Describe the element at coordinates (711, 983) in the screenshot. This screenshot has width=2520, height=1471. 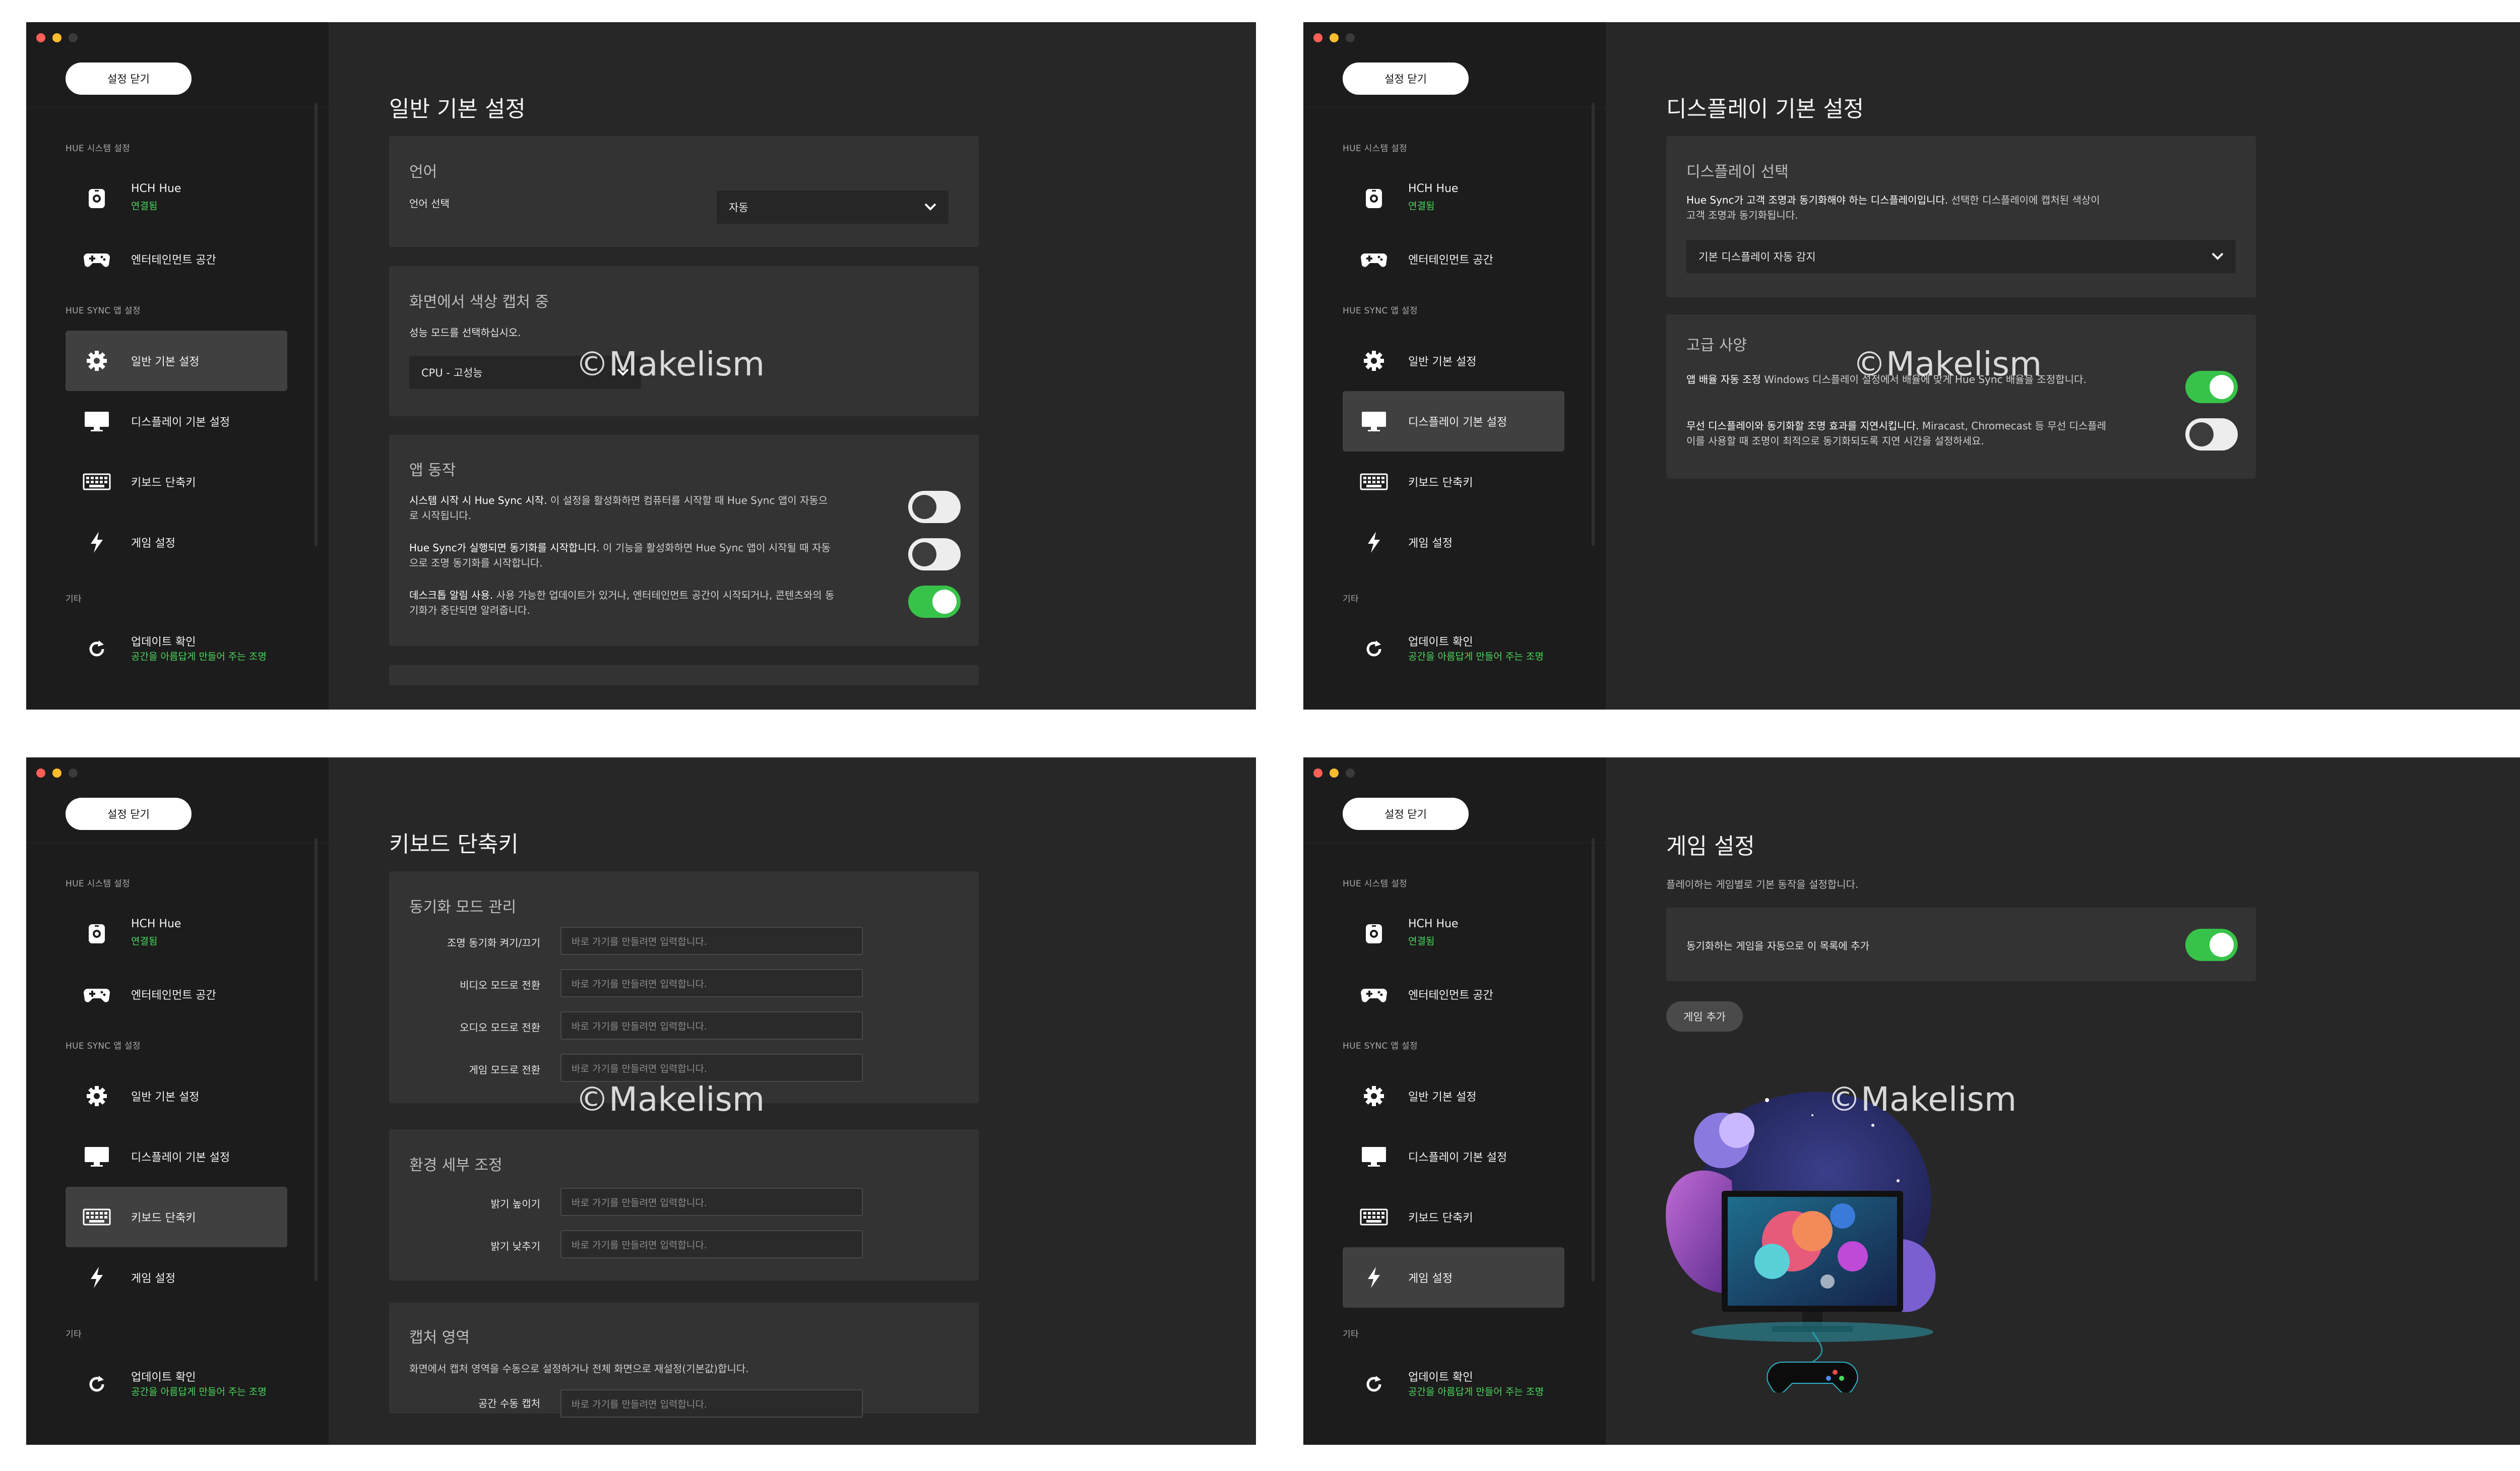
I see `shortcut-input-video-mode: 바로 가기를 만들려면 입력합니다.` at that location.